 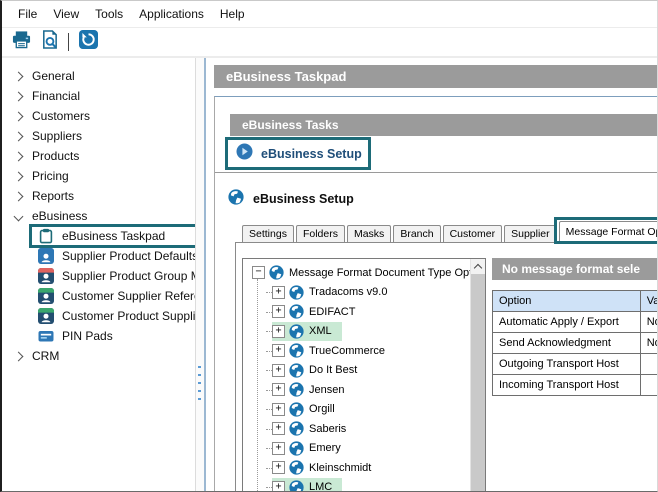 I want to click on person-card-green-icon, so click(x=46, y=316).